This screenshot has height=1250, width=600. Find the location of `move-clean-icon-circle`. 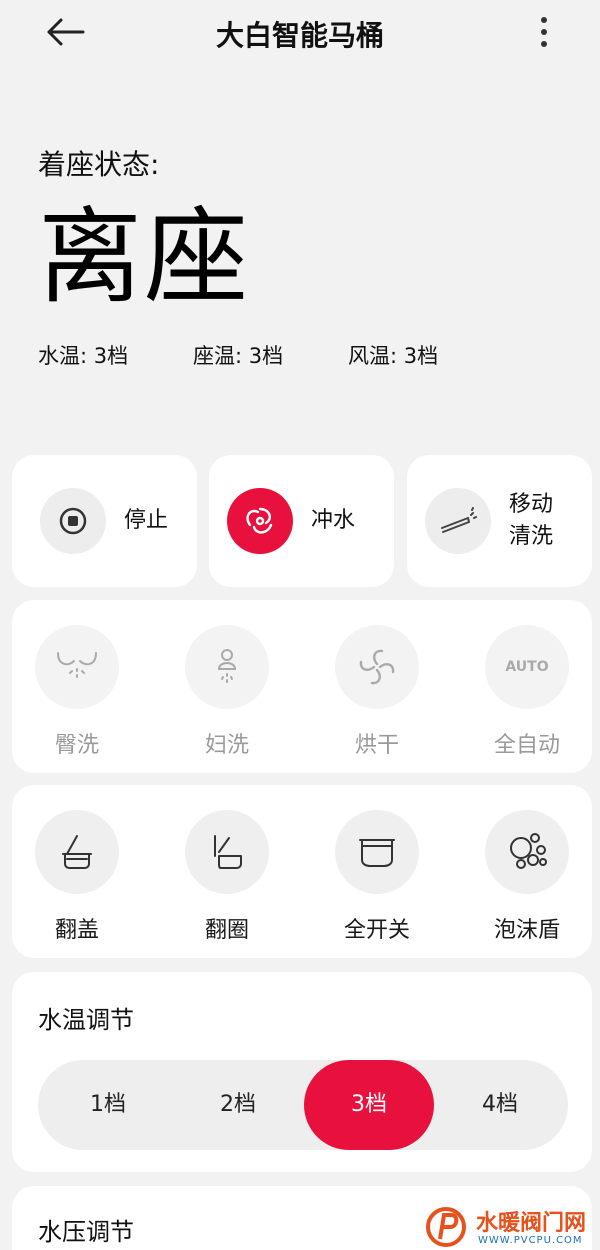

move-clean-icon-circle is located at coordinates (458, 521).